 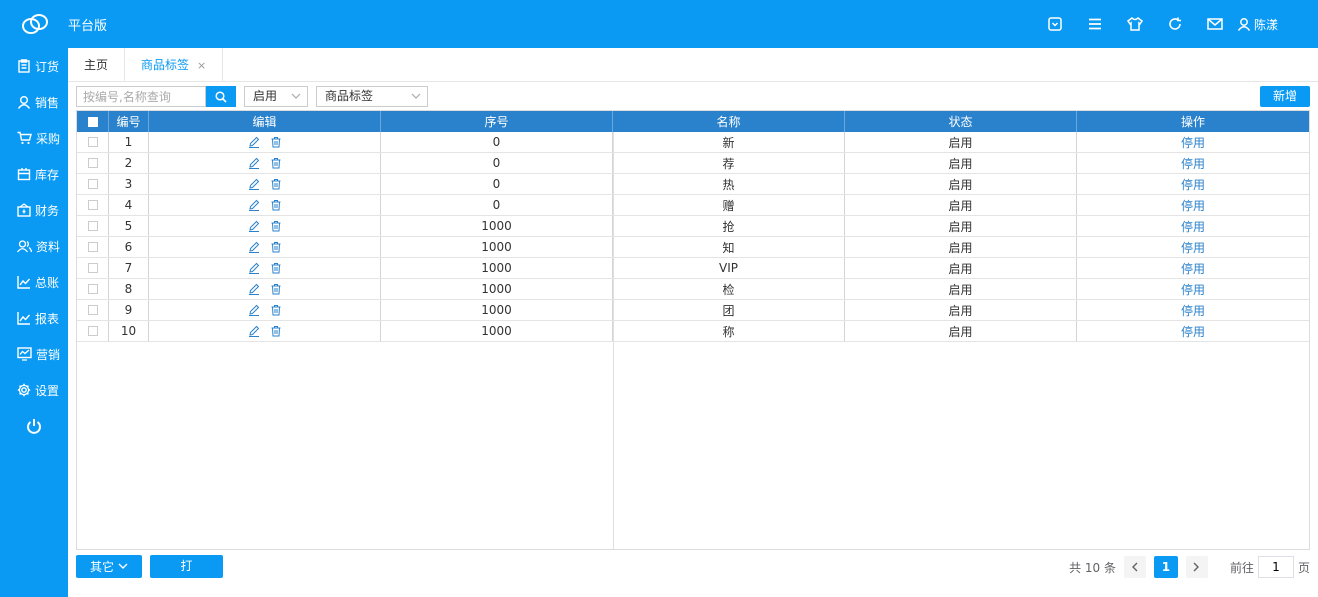 I want to click on sidebar-item-label: 报表, so click(x=47, y=318).